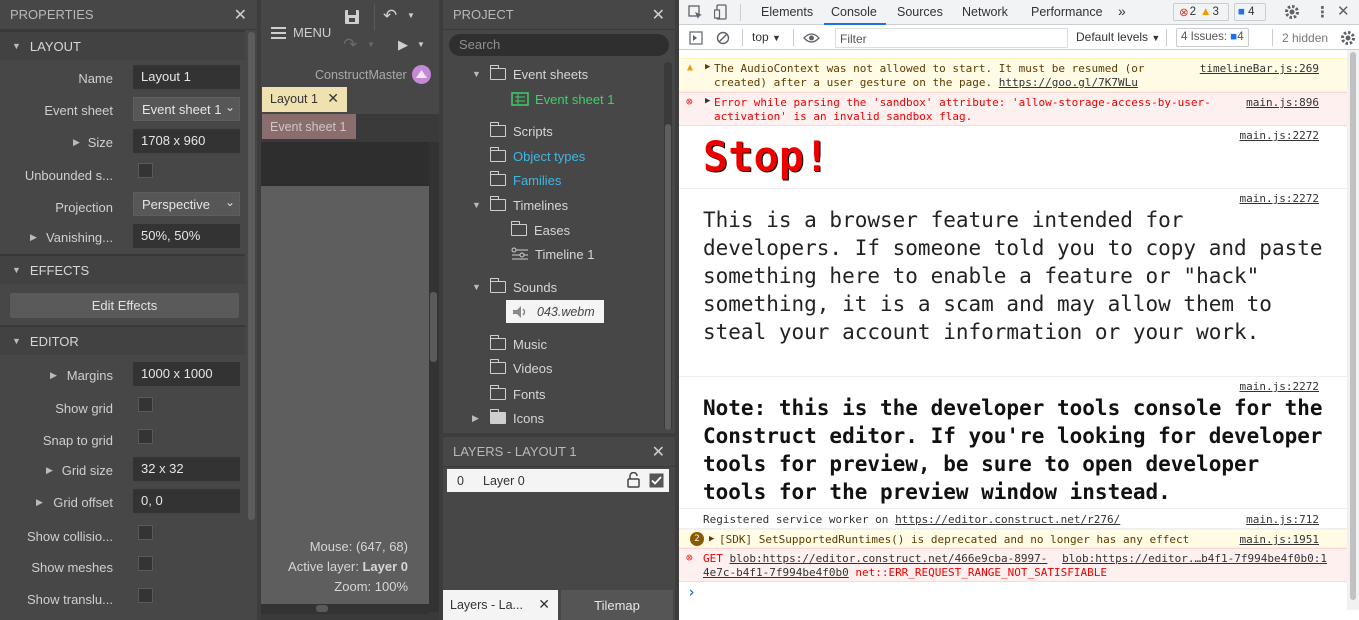  What do you see at coordinates (145, 170) in the screenshot?
I see `unbounded-checkbox` at bounding box center [145, 170].